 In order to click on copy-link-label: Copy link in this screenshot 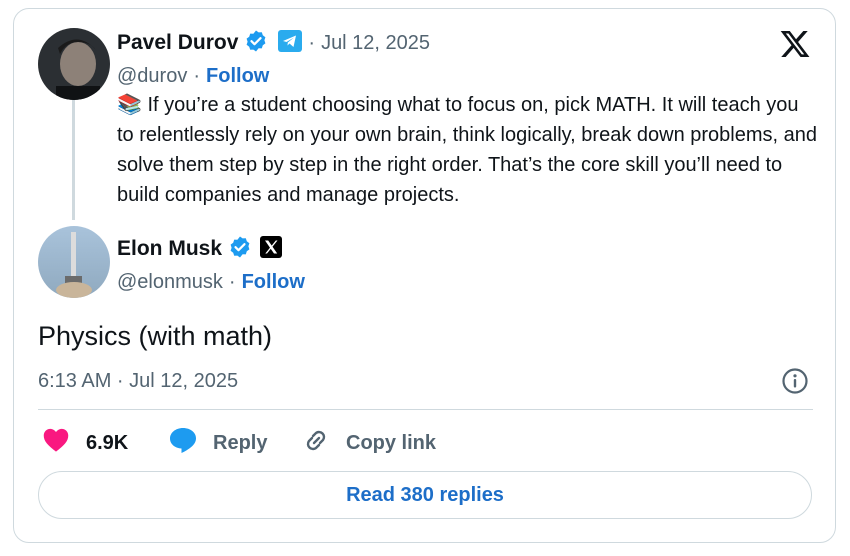, I will do `click(391, 442)`.